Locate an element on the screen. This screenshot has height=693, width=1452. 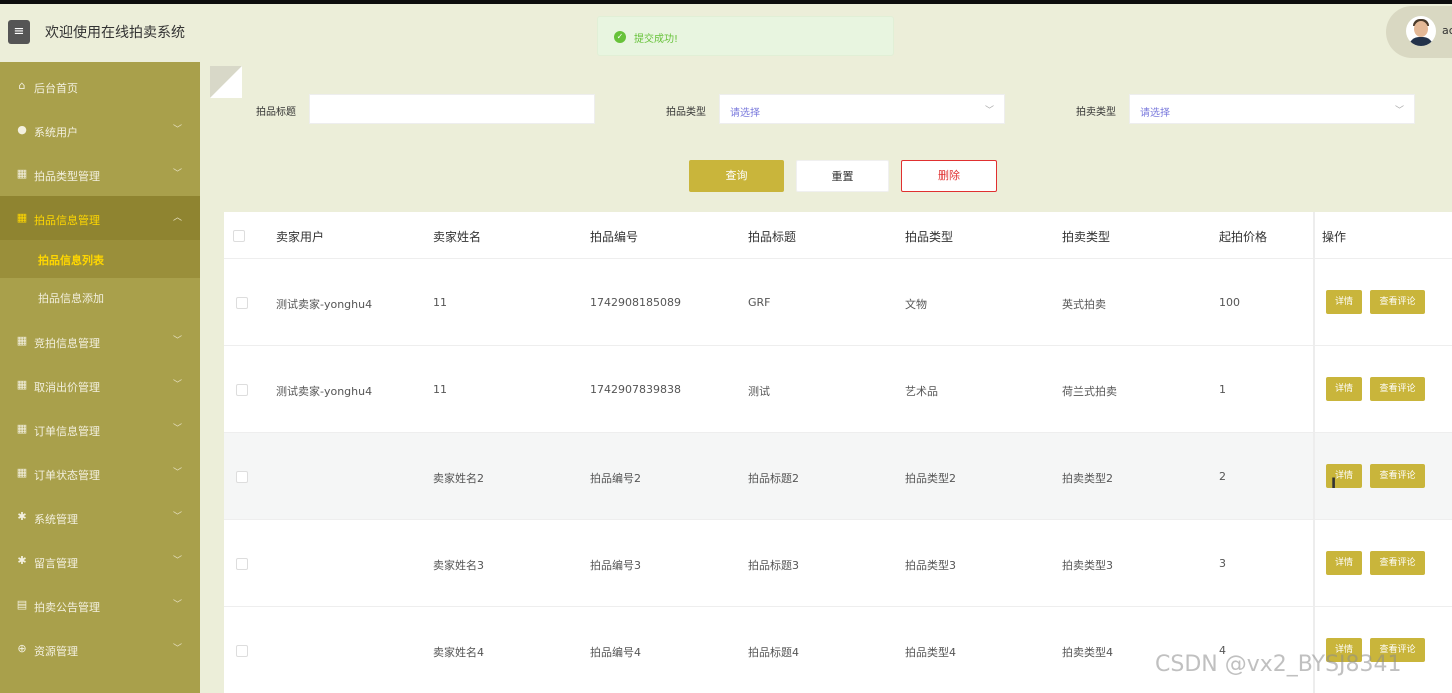
sidebar-item-order-status: ▦ 订单状态管理 ﹀ is located at coordinates (100, 473).